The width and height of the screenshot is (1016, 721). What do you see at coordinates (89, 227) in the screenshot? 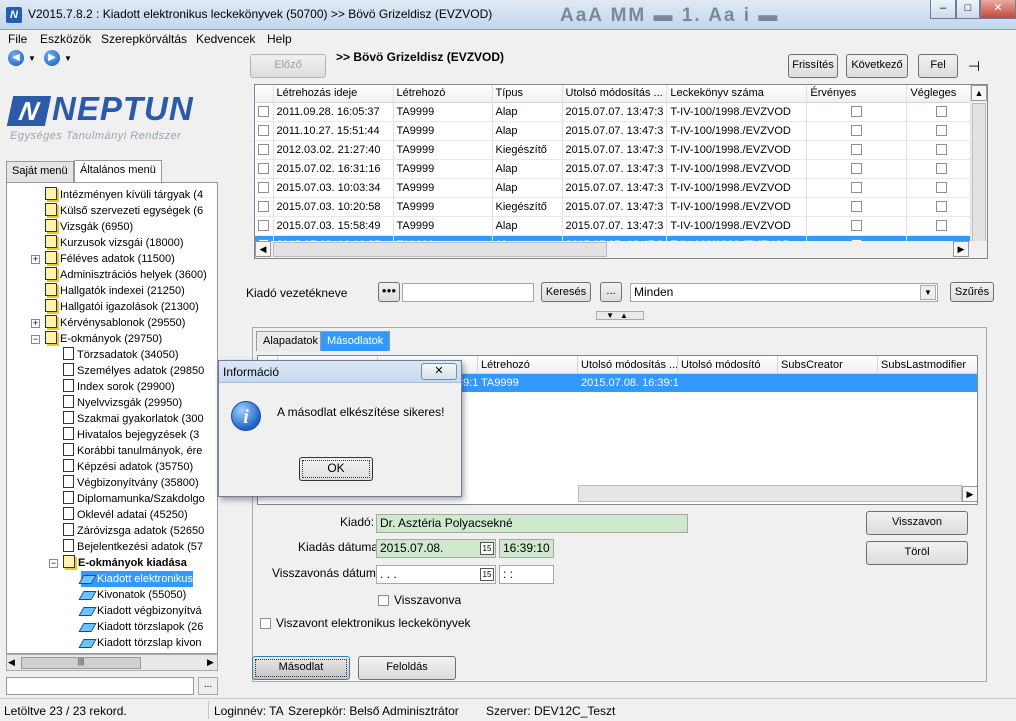
I see `tree-item: Vizsgák (6950)` at bounding box center [89, 227].